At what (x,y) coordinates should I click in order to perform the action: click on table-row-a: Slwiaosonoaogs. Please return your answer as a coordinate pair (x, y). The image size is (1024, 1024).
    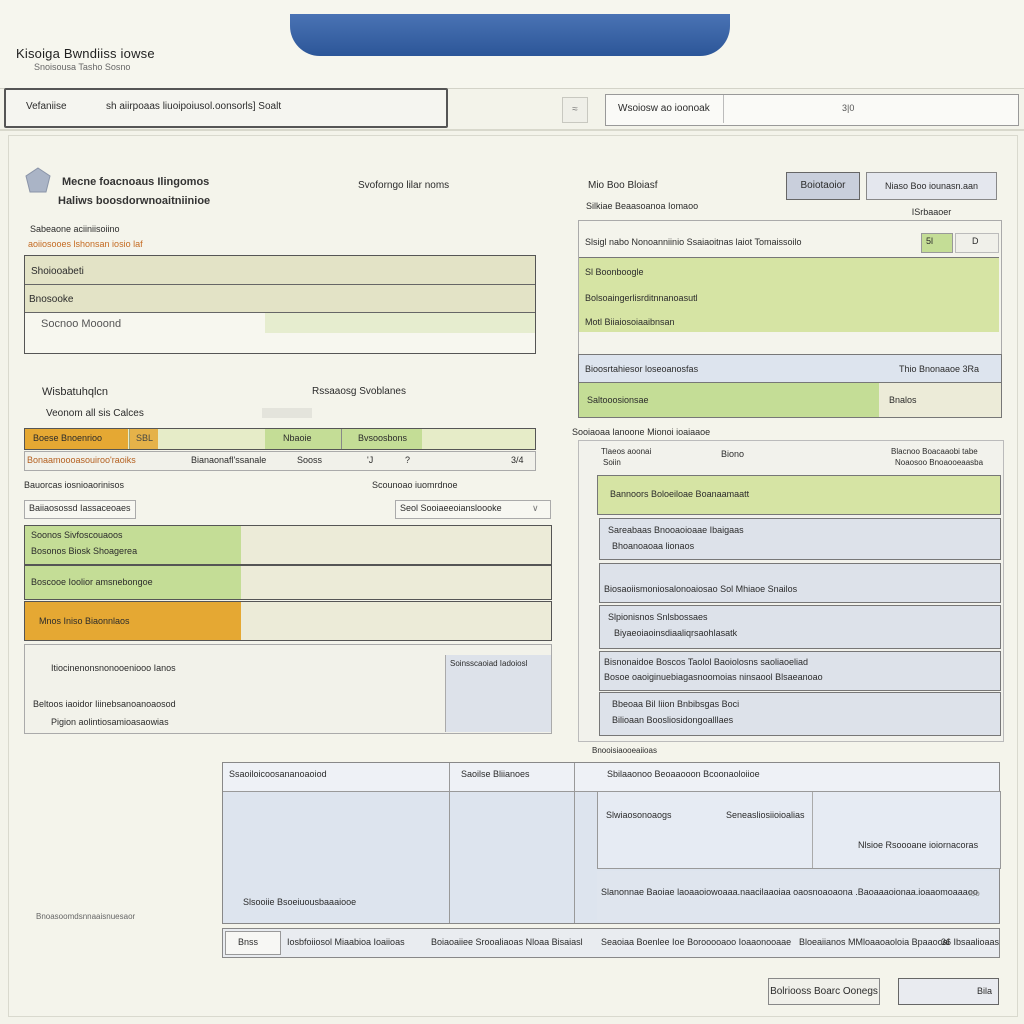
    Looking at the image, I should click on (639, 815).